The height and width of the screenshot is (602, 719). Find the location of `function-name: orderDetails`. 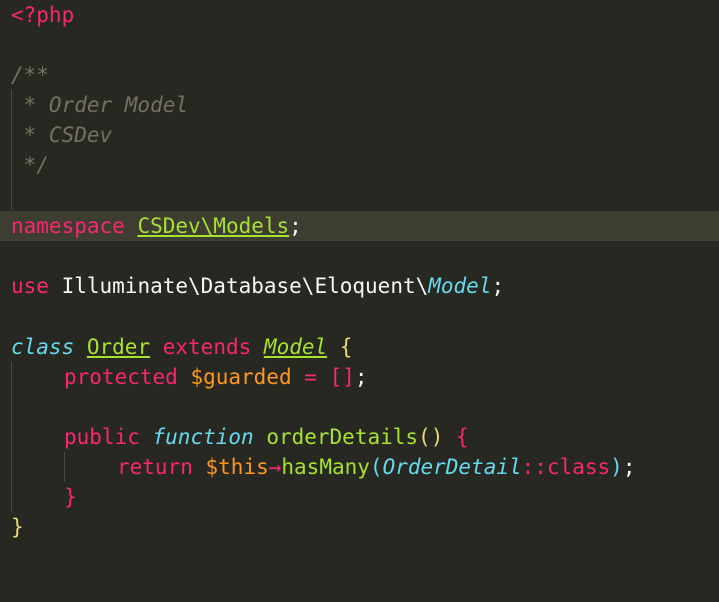

function-name: orderDetails is located at coordinates (342, 437).